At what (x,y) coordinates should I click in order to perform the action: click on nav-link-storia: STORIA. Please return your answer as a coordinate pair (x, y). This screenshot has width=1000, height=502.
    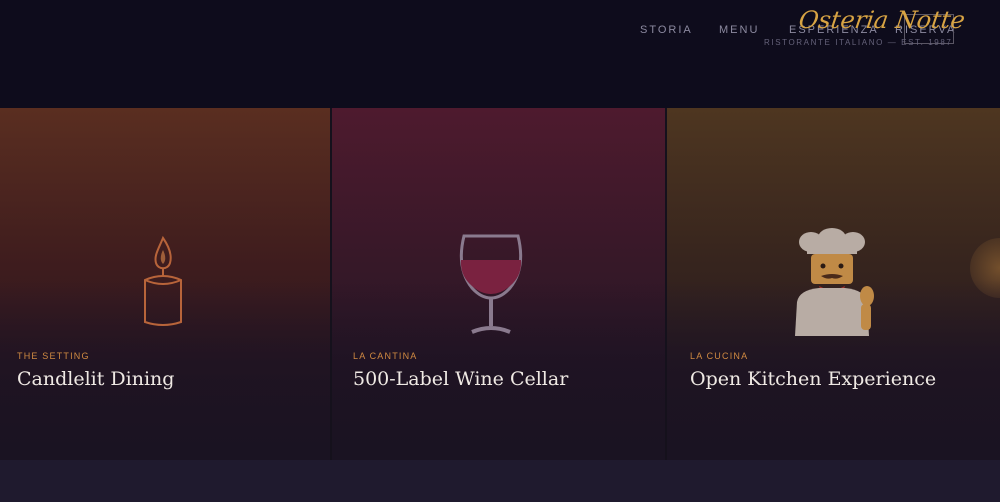
    Looking at the image, I should click on (666, 30).